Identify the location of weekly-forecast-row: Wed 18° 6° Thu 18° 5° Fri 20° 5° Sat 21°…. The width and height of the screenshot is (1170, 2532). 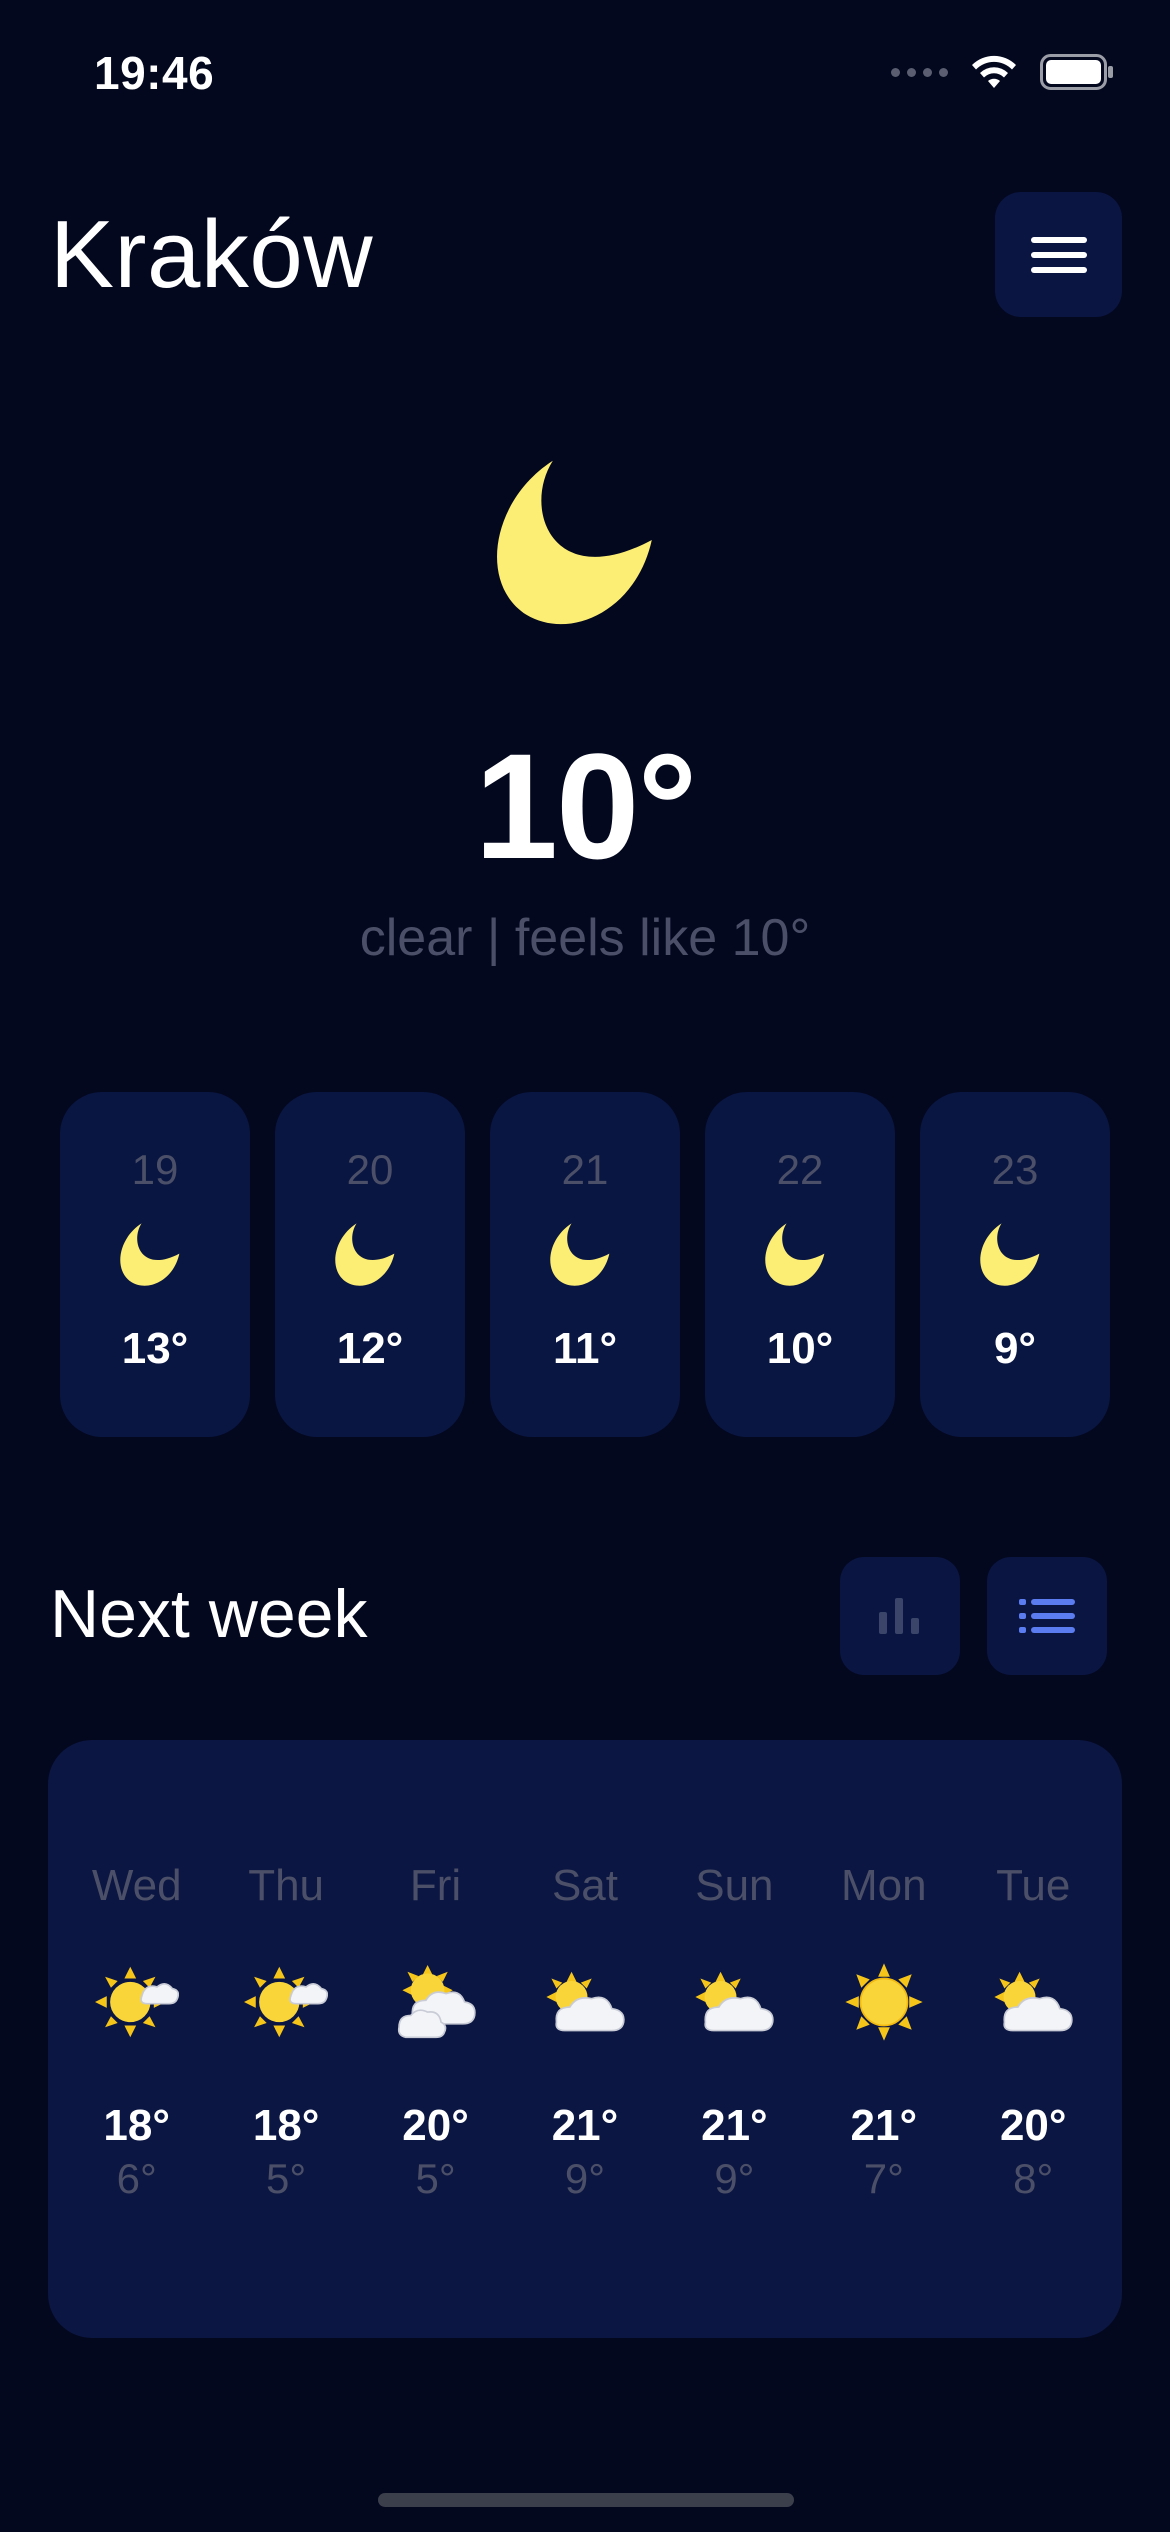
(585, 2032).